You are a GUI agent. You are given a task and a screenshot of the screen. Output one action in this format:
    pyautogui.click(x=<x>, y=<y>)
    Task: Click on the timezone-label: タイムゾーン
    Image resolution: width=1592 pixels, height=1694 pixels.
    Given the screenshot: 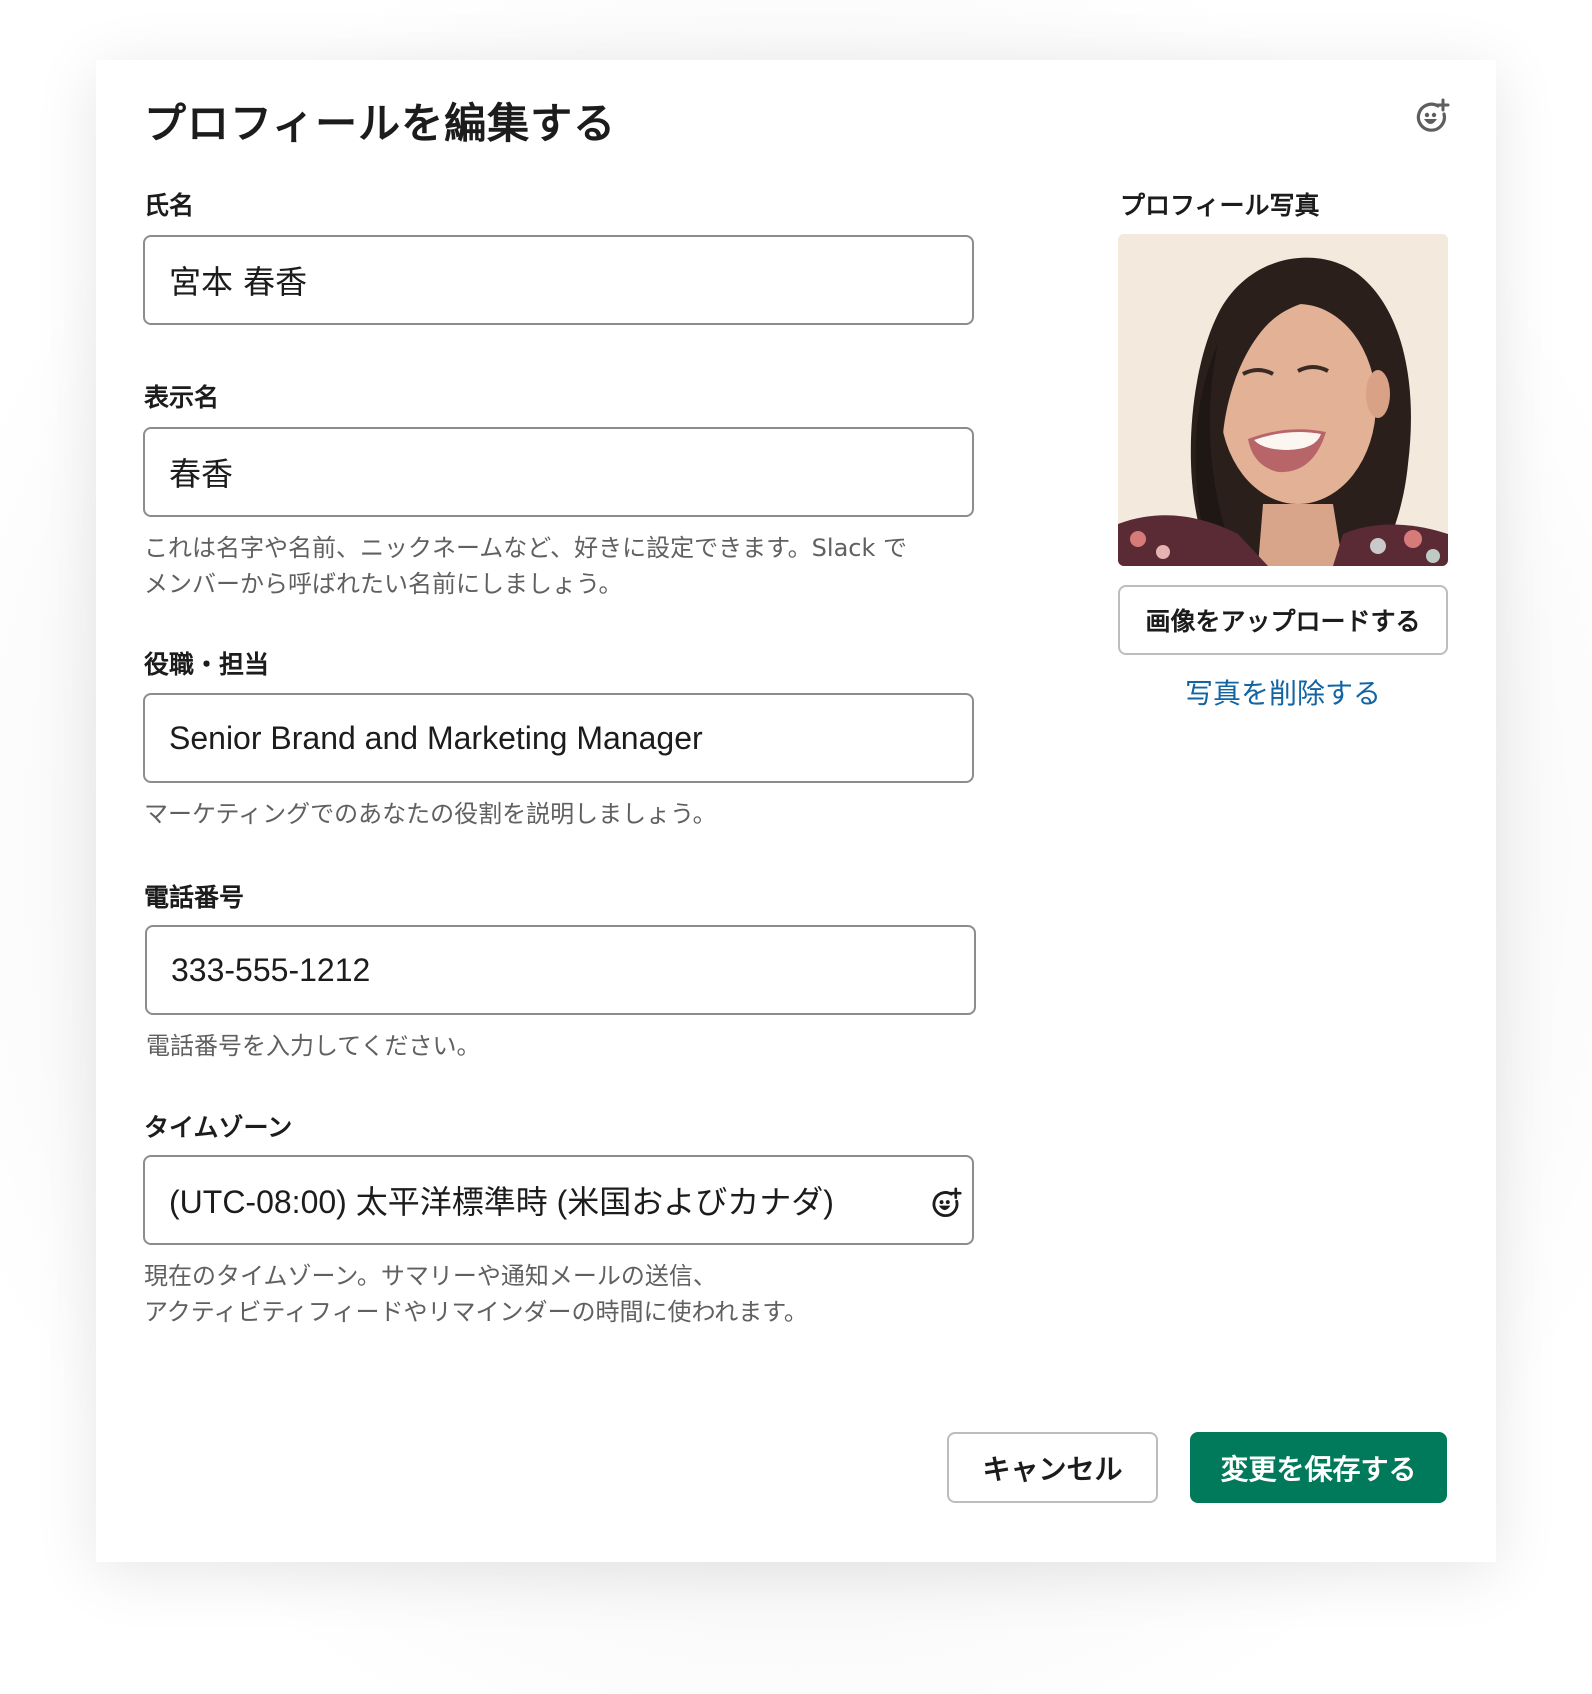 What is the action you would take?
    pyautogui.click(x=218, y=1127)
    